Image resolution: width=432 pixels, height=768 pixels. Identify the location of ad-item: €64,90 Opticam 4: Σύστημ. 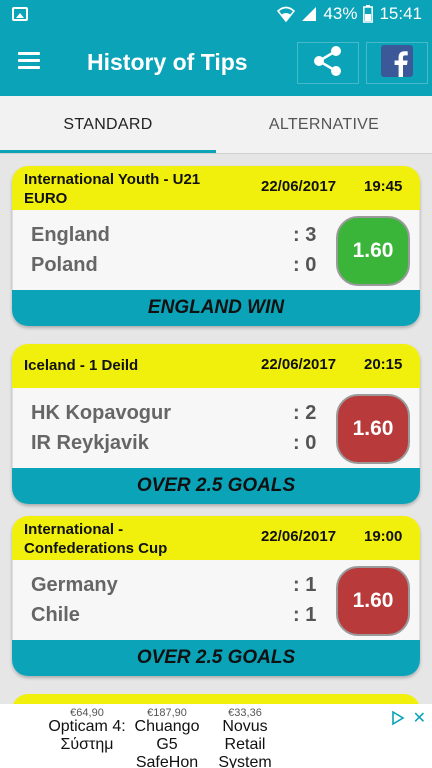
(87, 738).